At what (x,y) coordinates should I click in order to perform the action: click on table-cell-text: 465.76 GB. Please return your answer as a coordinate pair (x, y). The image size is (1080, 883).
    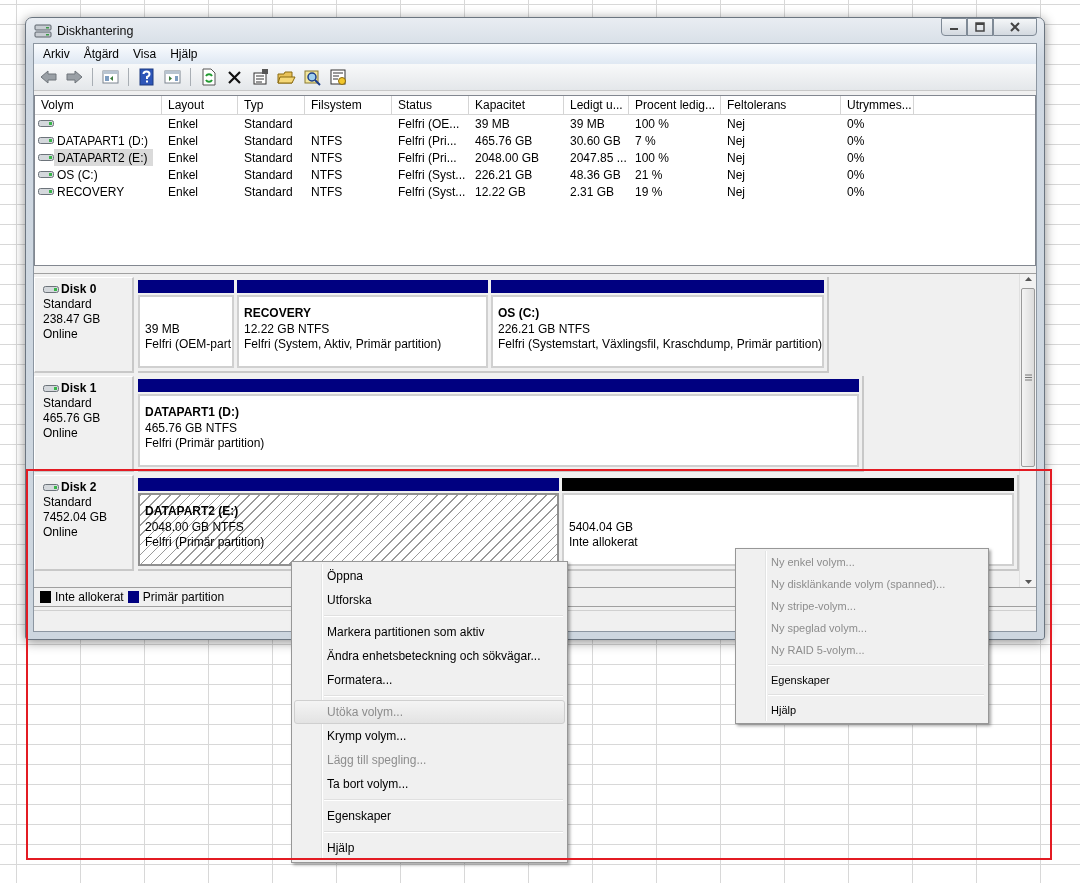
    Looking at the image, I should click on (504, 140).